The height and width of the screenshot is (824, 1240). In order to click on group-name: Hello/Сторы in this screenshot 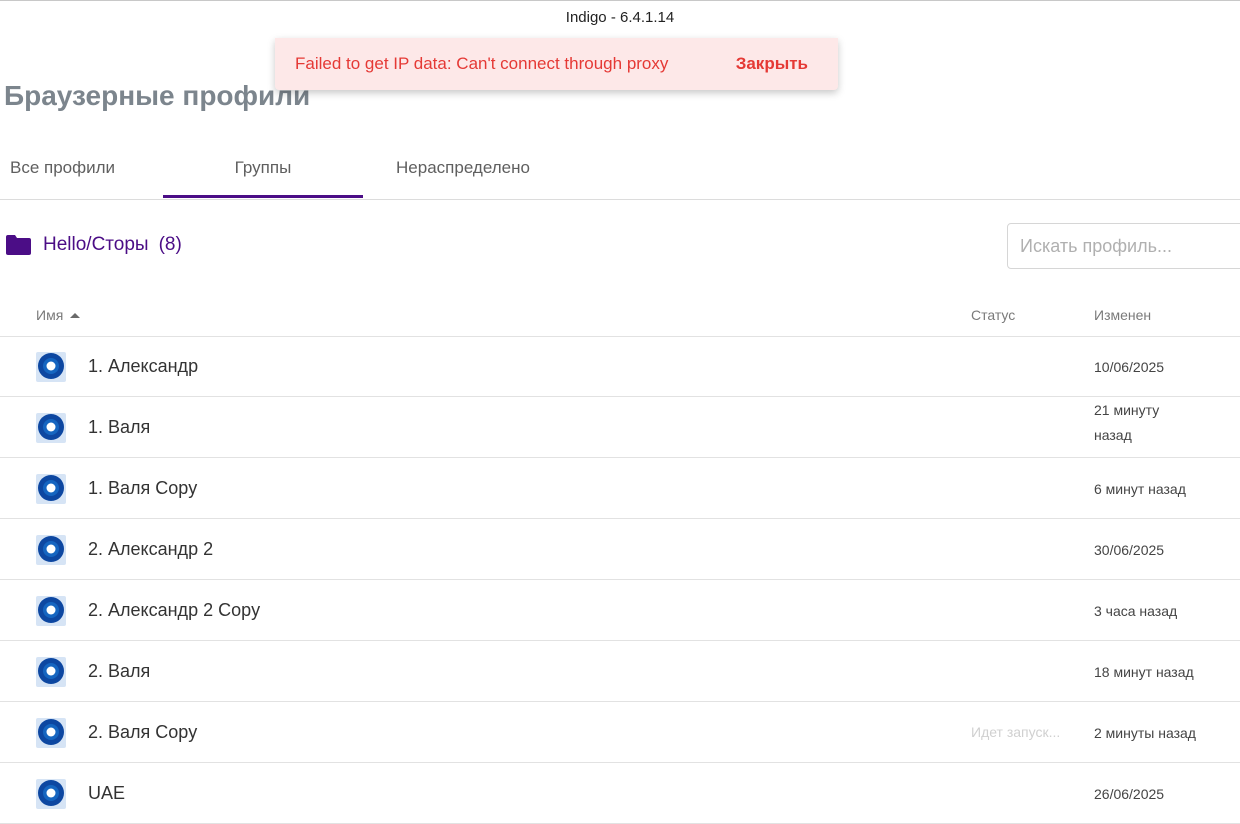, I will do `click(96, 245)`.